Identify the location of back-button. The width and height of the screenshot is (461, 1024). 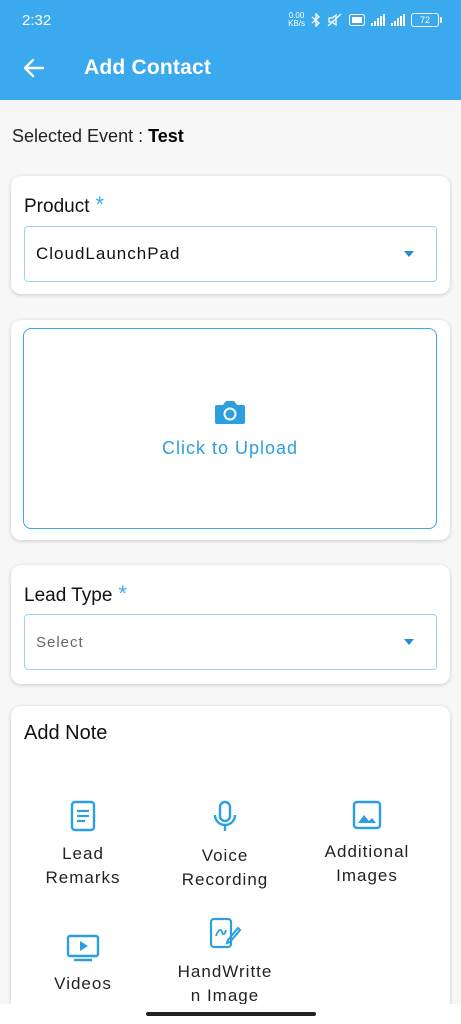
(34, 68).